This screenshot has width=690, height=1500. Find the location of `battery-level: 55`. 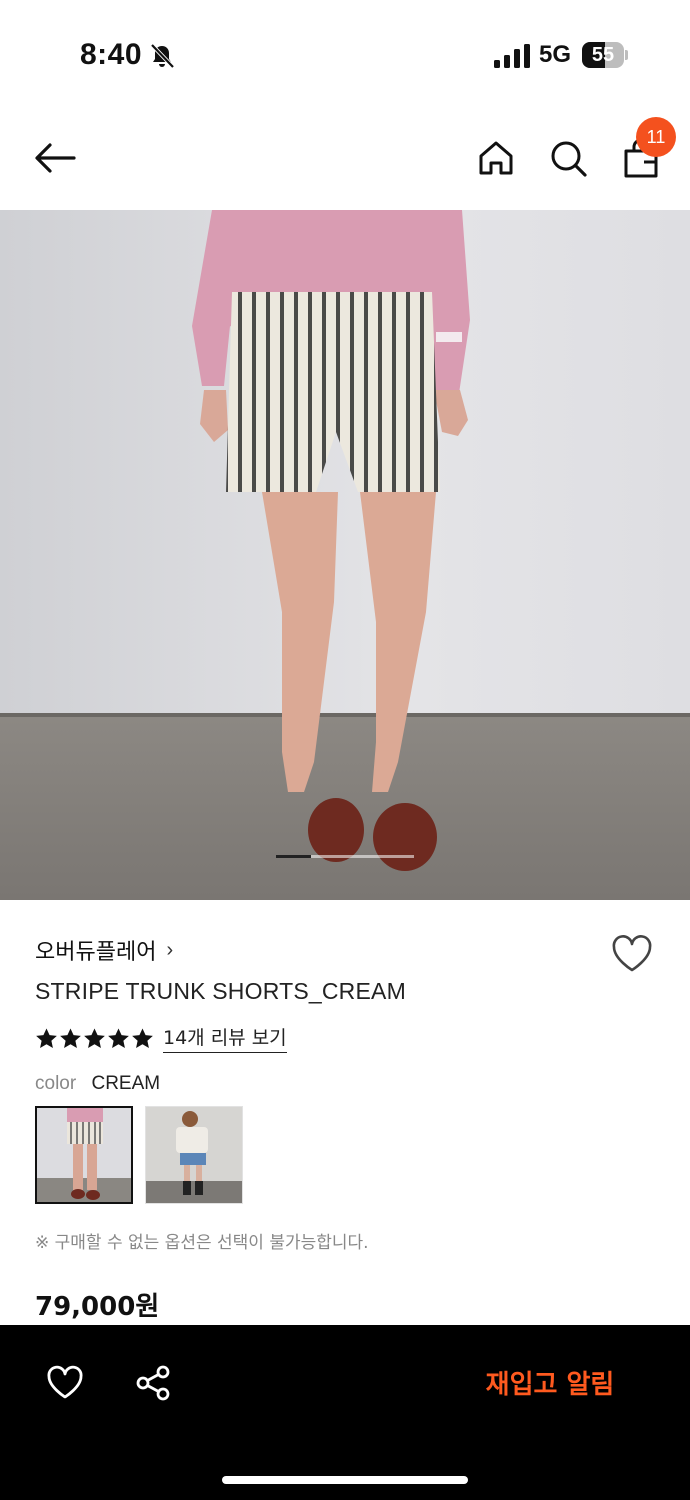

battery-level: 55 is located at coordinates (603, 55).